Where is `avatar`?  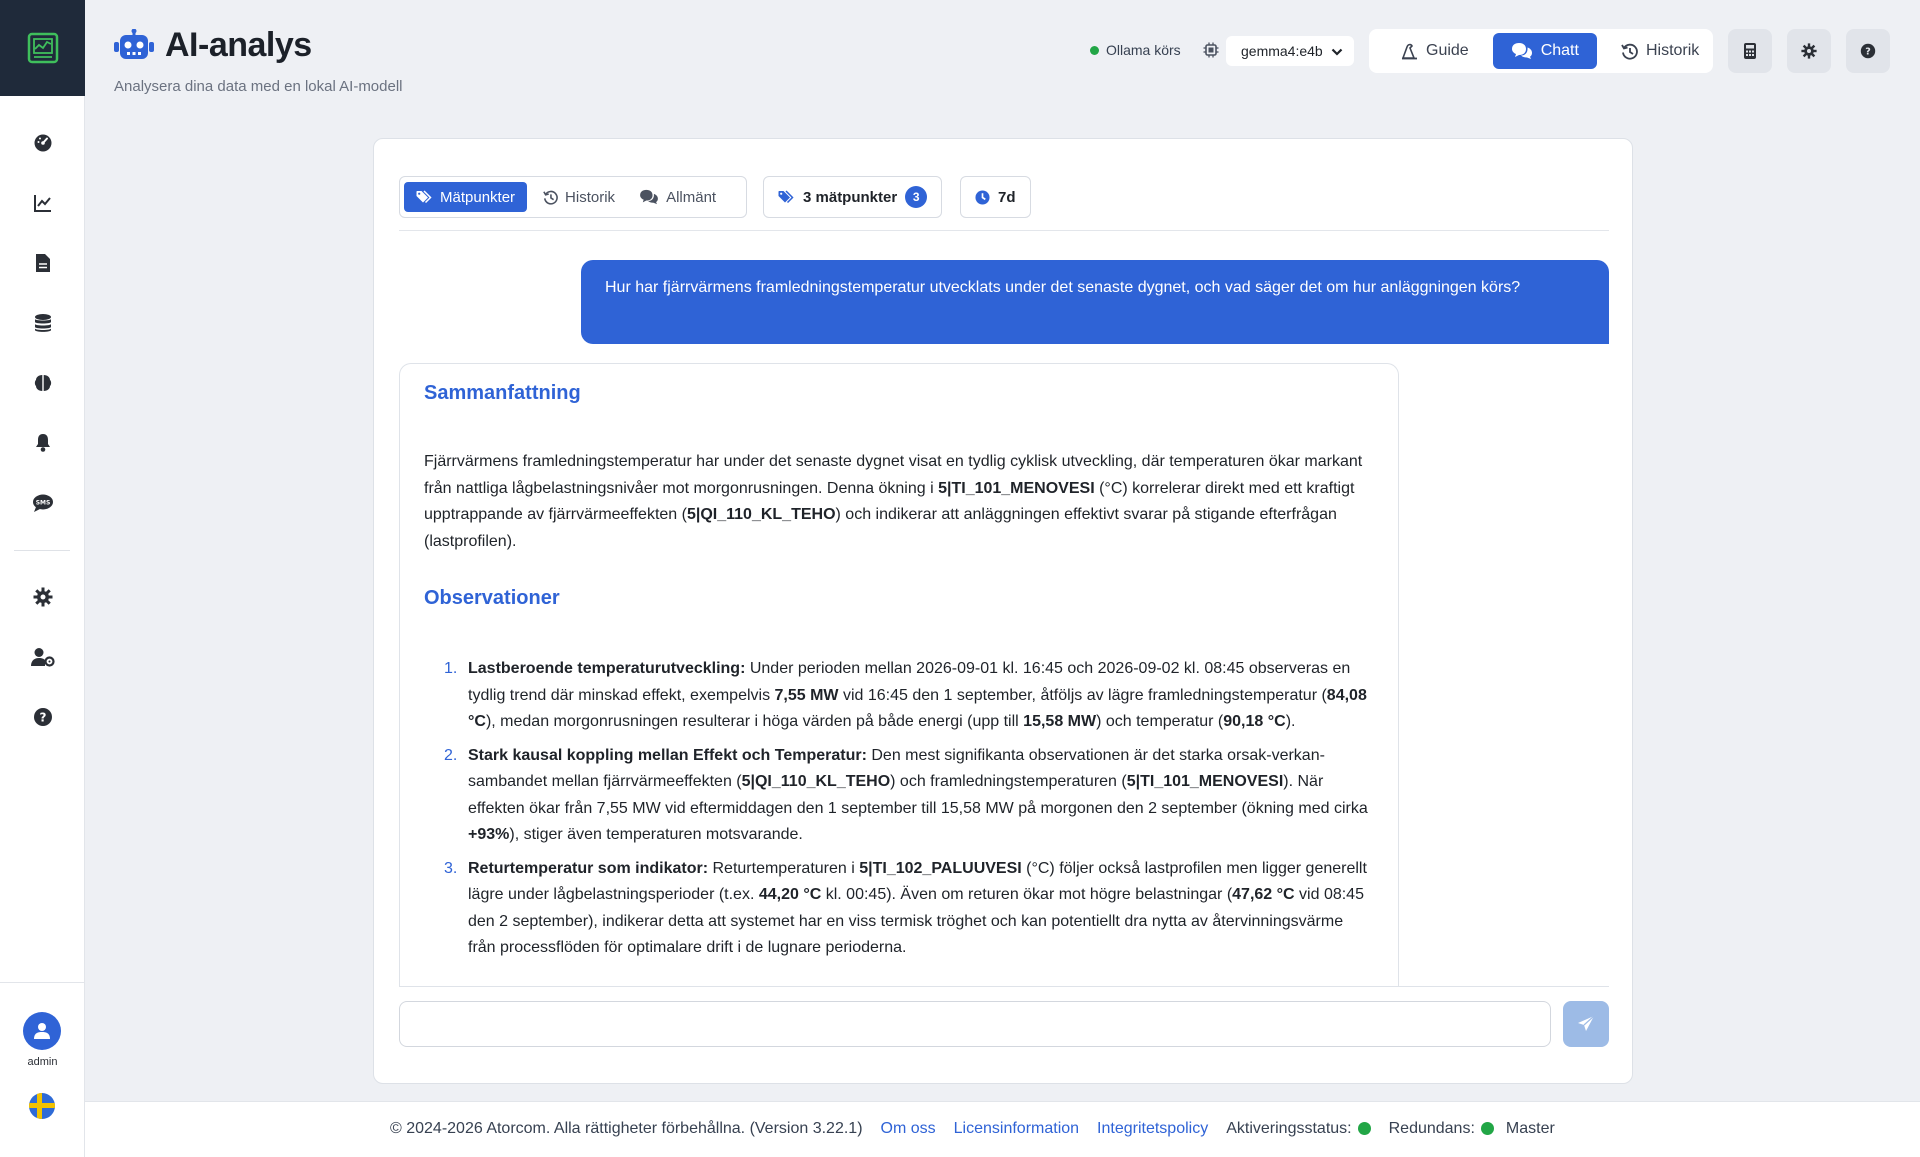
avatar is located at coordinates (42, 1031).